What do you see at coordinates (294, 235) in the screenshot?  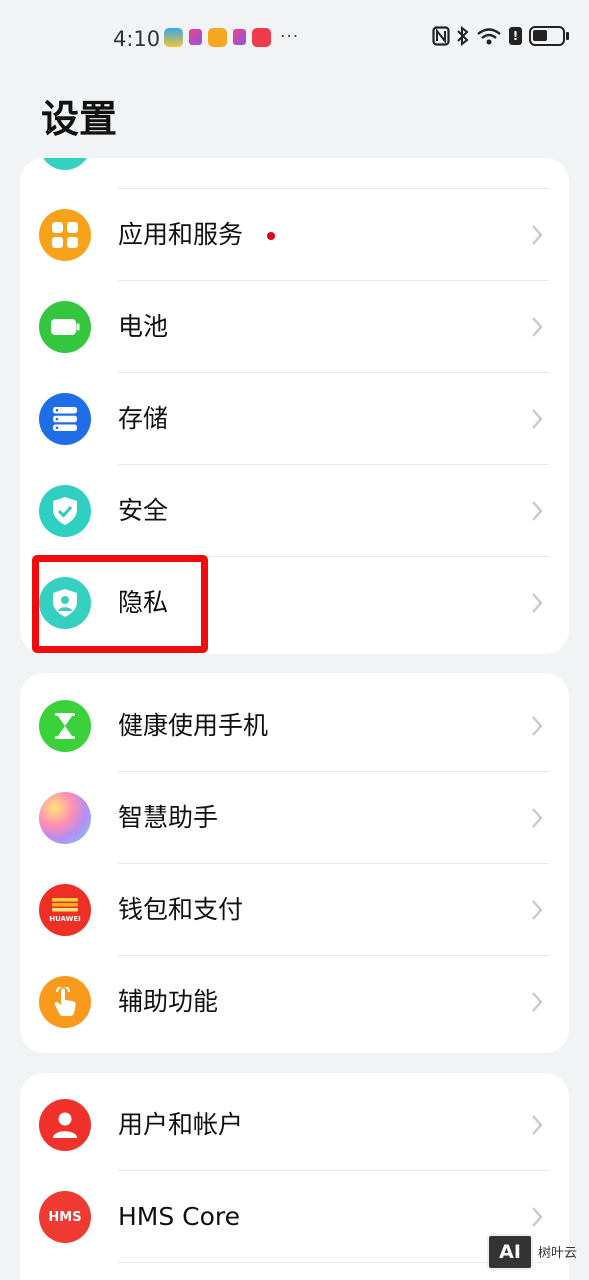 I see `settings-item-apps-services: 应用和服务` at bounding box center [294, 235].